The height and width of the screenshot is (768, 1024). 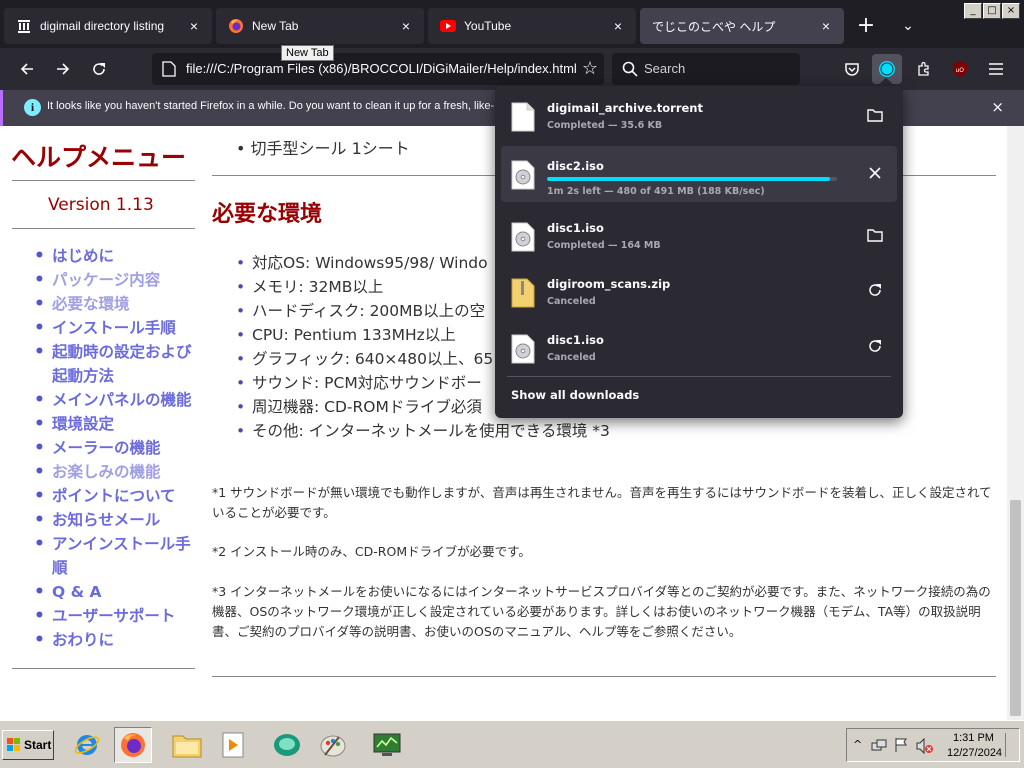 I want to click on list-all-tabs-button: ⌄, so click(x=908, y=26).